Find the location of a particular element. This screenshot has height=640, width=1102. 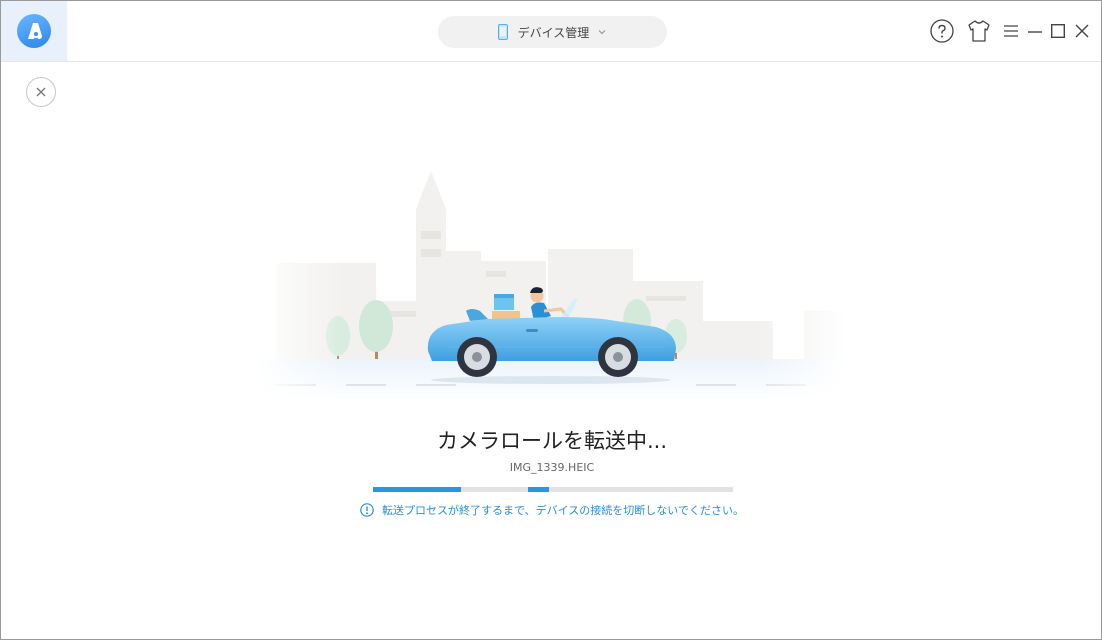

cancel-transfer-button is located at coordinates (41, 92).